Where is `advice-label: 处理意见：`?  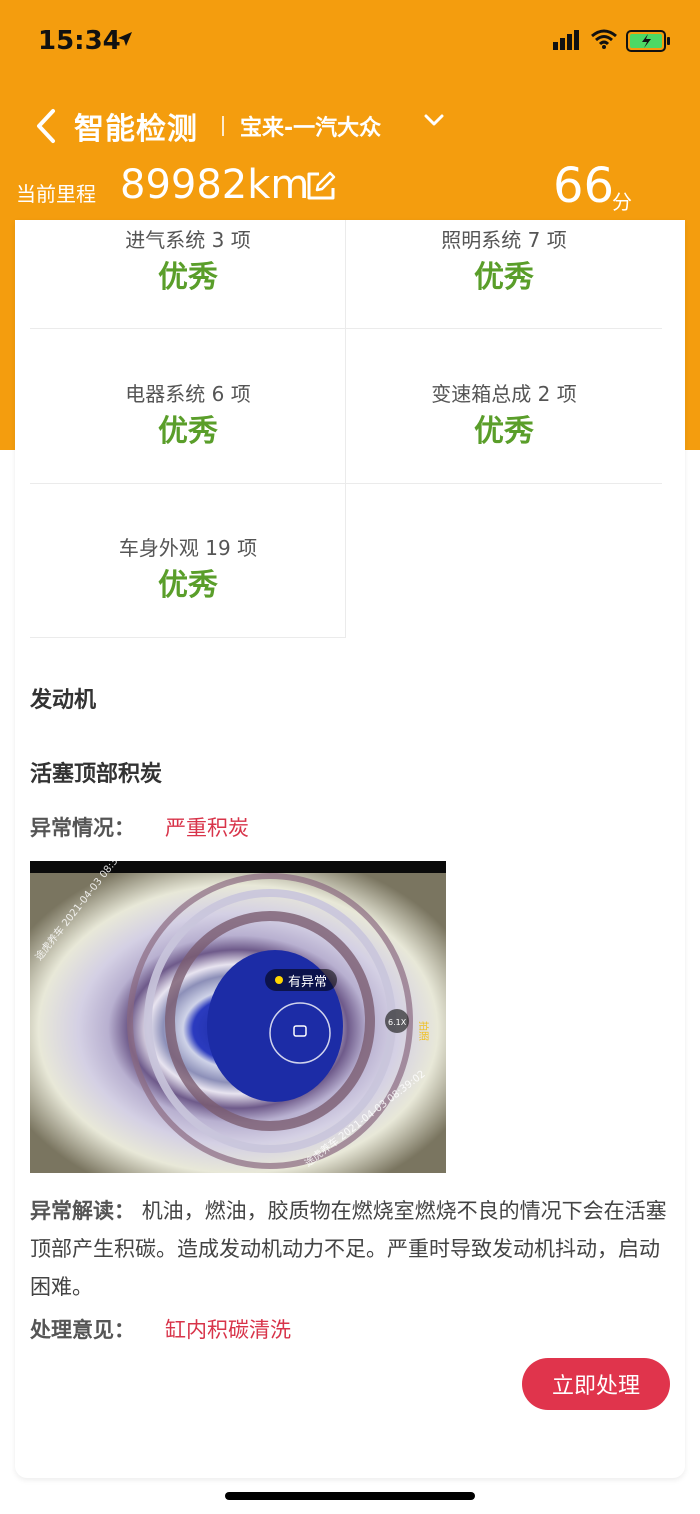 advice-label: 处理意见： is located at coordinates (82, 1330).